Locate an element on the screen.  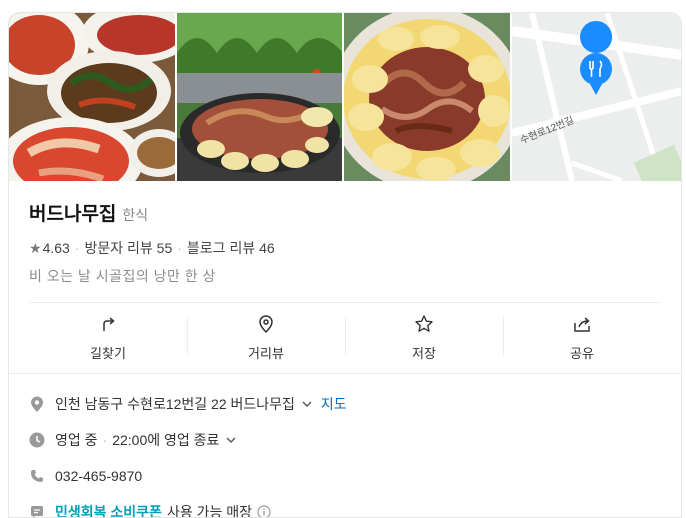
review-stats: ★ 4.63 · 방문자 리뷰 55 · 블로그 리뷰 46 is located at coordinates (345, 248).